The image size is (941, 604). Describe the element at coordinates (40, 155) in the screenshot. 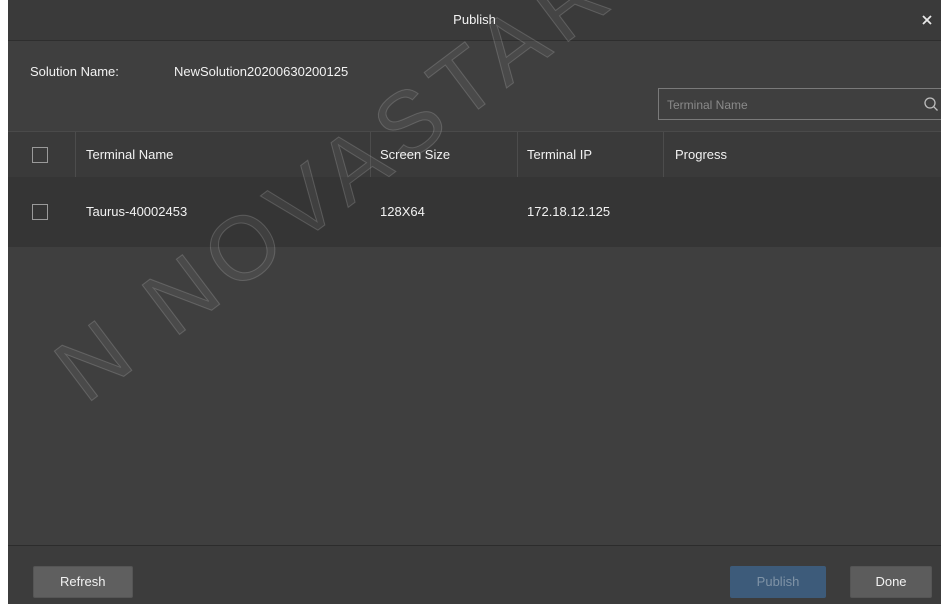

I see `select-all-checkbox` at that location.